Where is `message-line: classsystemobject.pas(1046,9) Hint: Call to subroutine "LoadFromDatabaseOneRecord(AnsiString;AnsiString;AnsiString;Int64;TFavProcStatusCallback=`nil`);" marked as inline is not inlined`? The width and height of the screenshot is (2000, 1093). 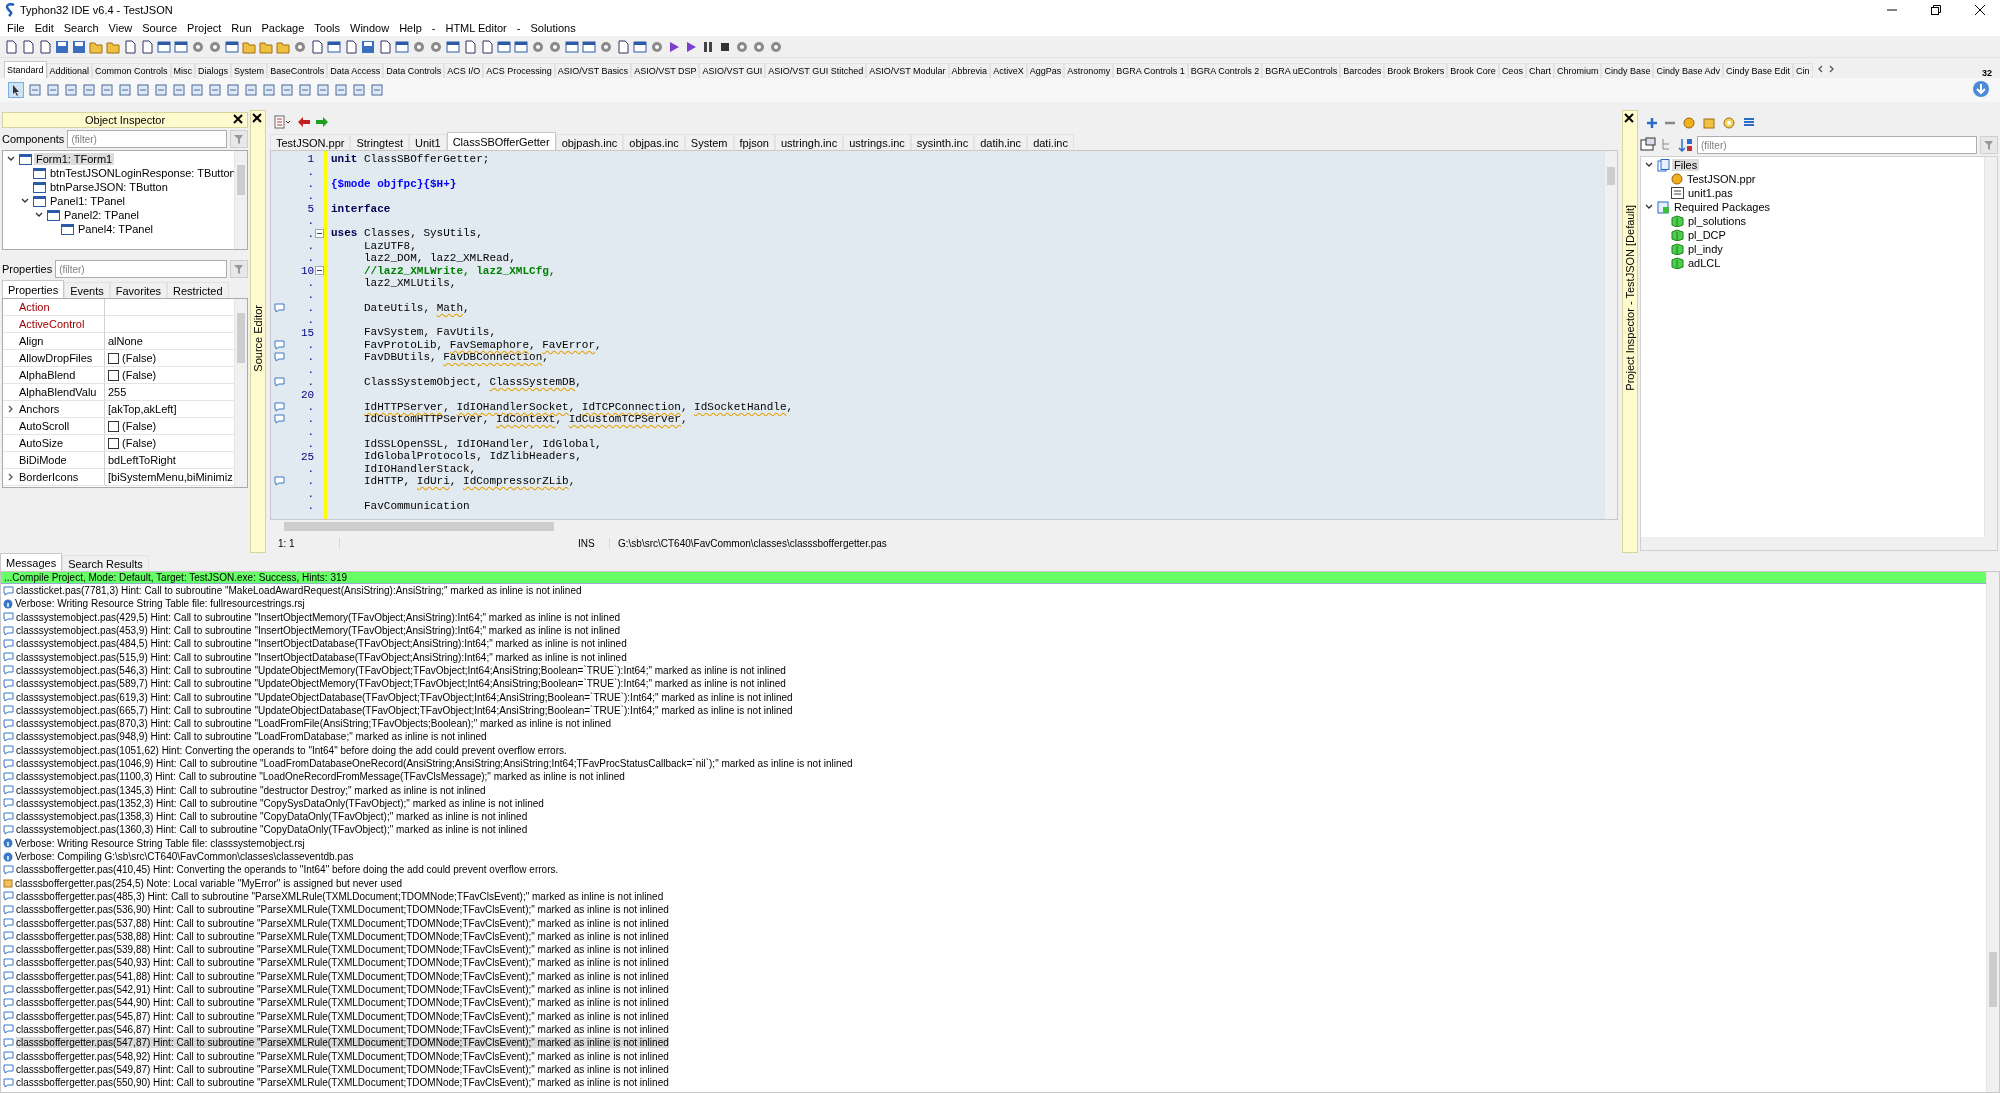
message-line: classsystemobject.pas(1046,9) Hint: Call to subroutine "LoadFromDatabaseOneRecord(AnsiString;AnsiString;AnsiString;Int64;TFavProcStatusCallback=`nil`);" marked as inline is not inlined is located at coordinates (434, 763).